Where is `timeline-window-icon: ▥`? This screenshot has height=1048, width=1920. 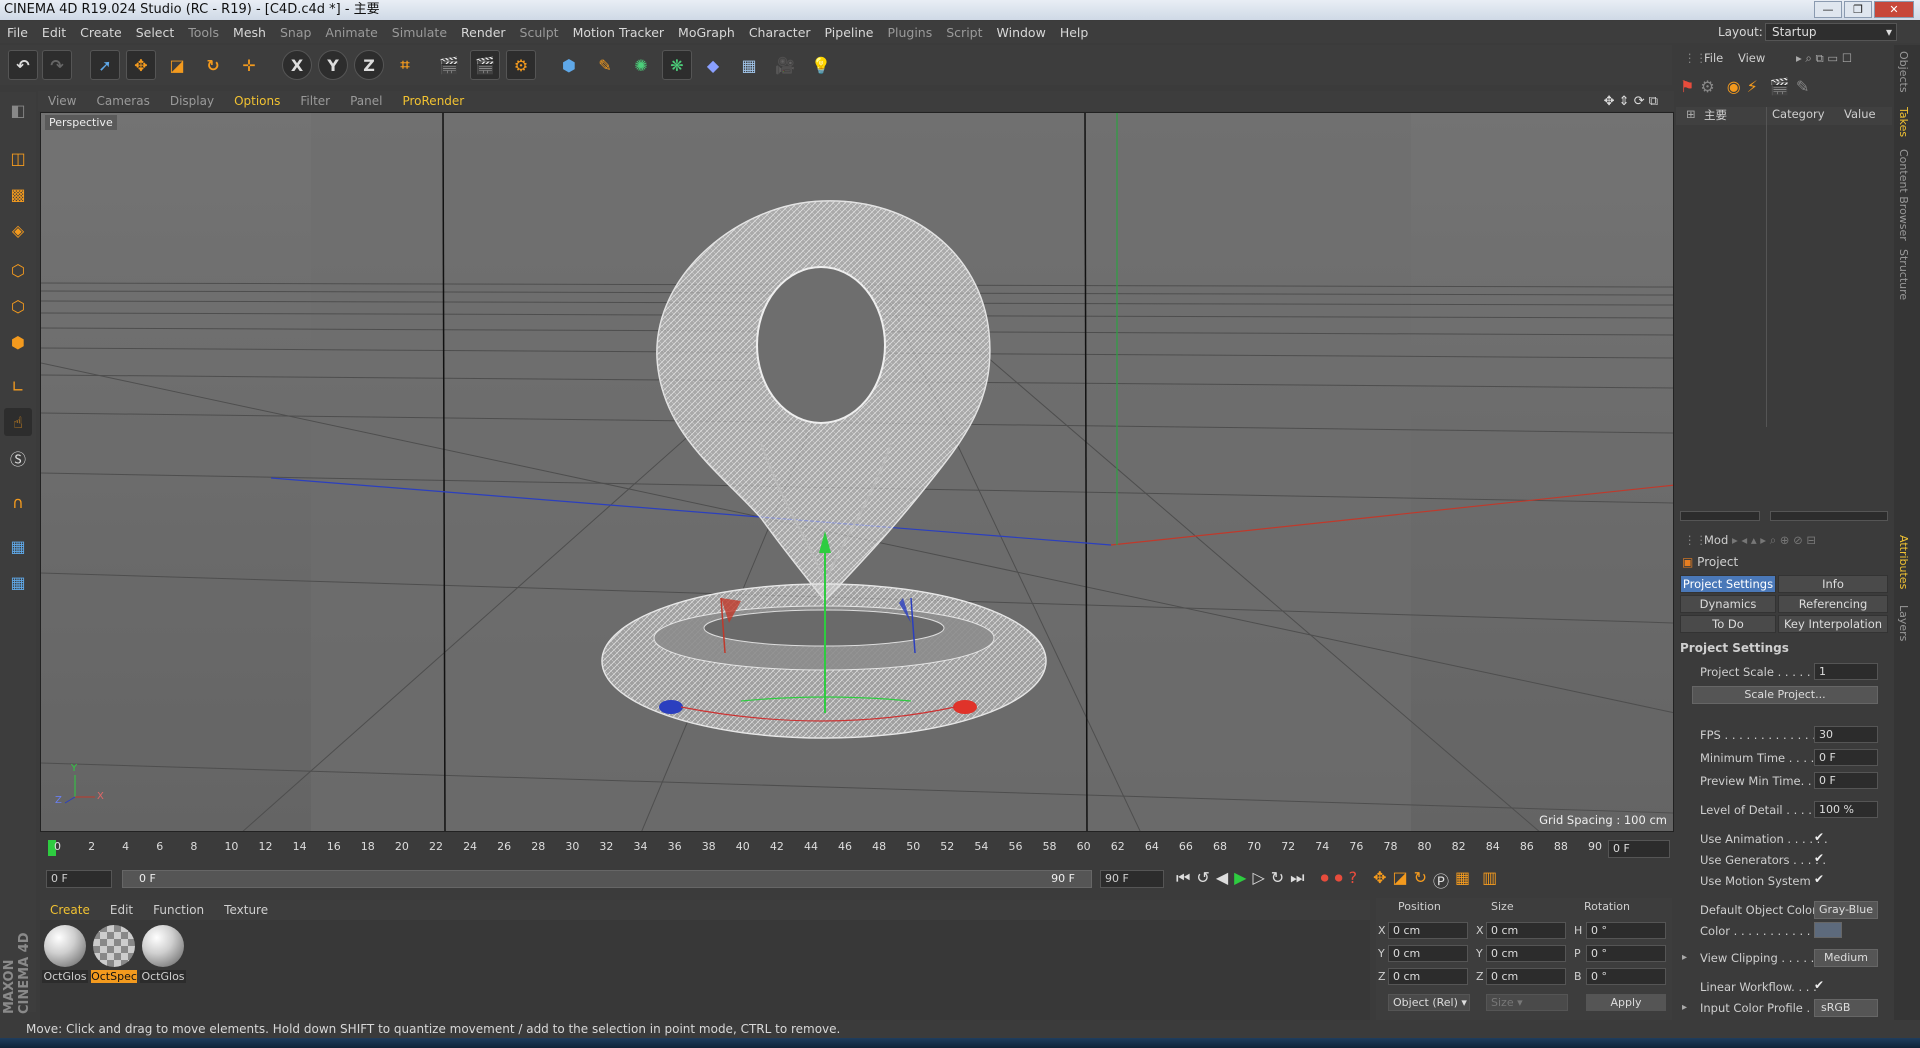 timeline-window-icon: ▥ is located at coordinates (1489, 880).